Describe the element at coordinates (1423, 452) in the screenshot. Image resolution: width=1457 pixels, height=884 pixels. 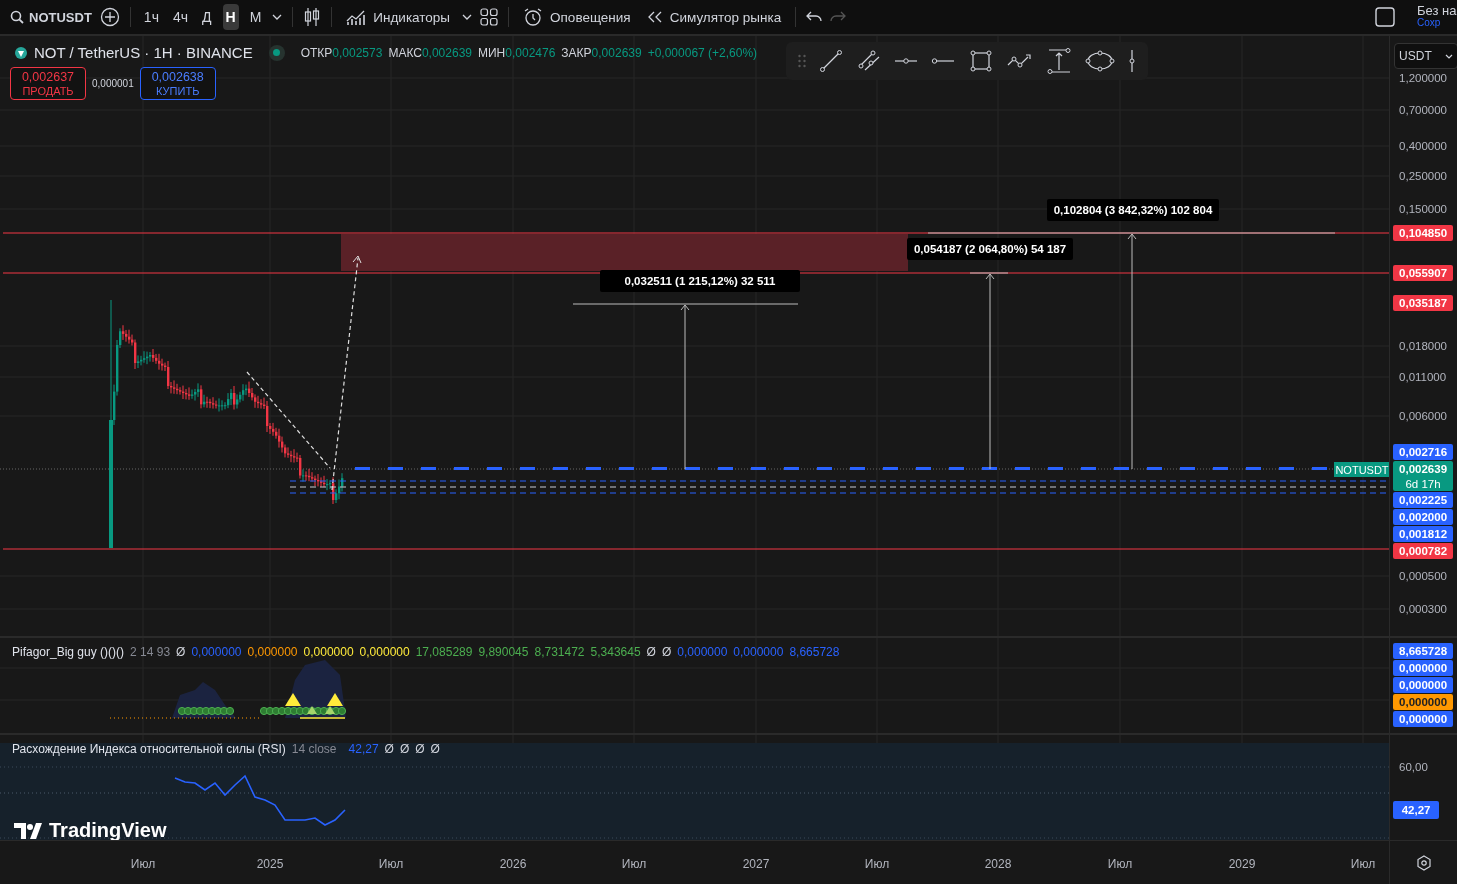
I see `price-label: 0,002716` at that location.